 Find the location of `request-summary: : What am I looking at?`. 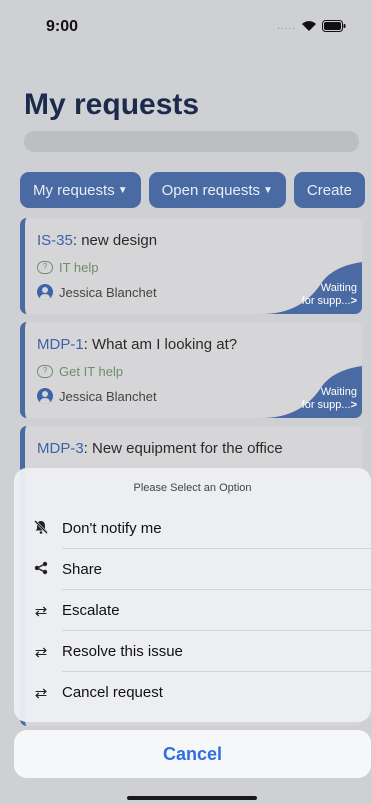

request-summary: : What am I looking at? is located at coordinates (160, 344).